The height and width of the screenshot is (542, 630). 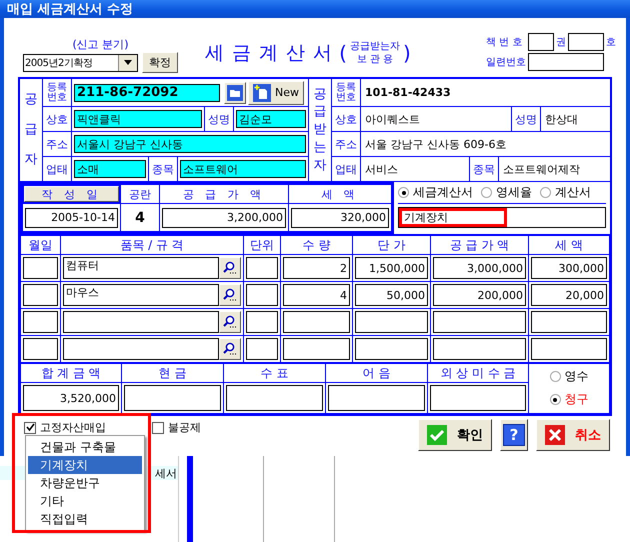 What do you see at coordinates (381, 169) in the screenshot?
I see `business-type-text: 서비스` at bounding box center [381, 169].